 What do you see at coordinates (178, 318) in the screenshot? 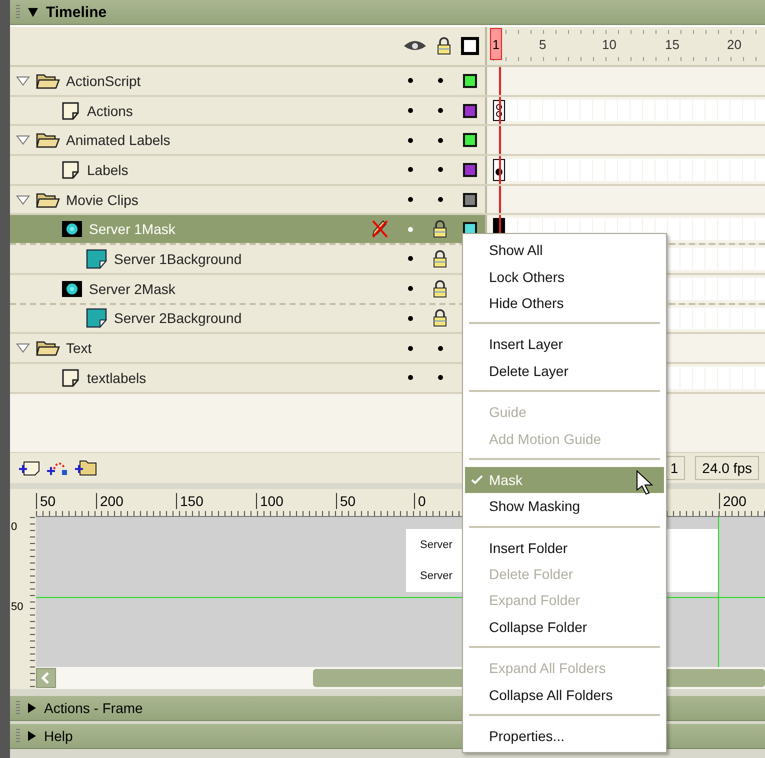
I see `layer-name: Server 2Background` at bounding box center [178, 318].